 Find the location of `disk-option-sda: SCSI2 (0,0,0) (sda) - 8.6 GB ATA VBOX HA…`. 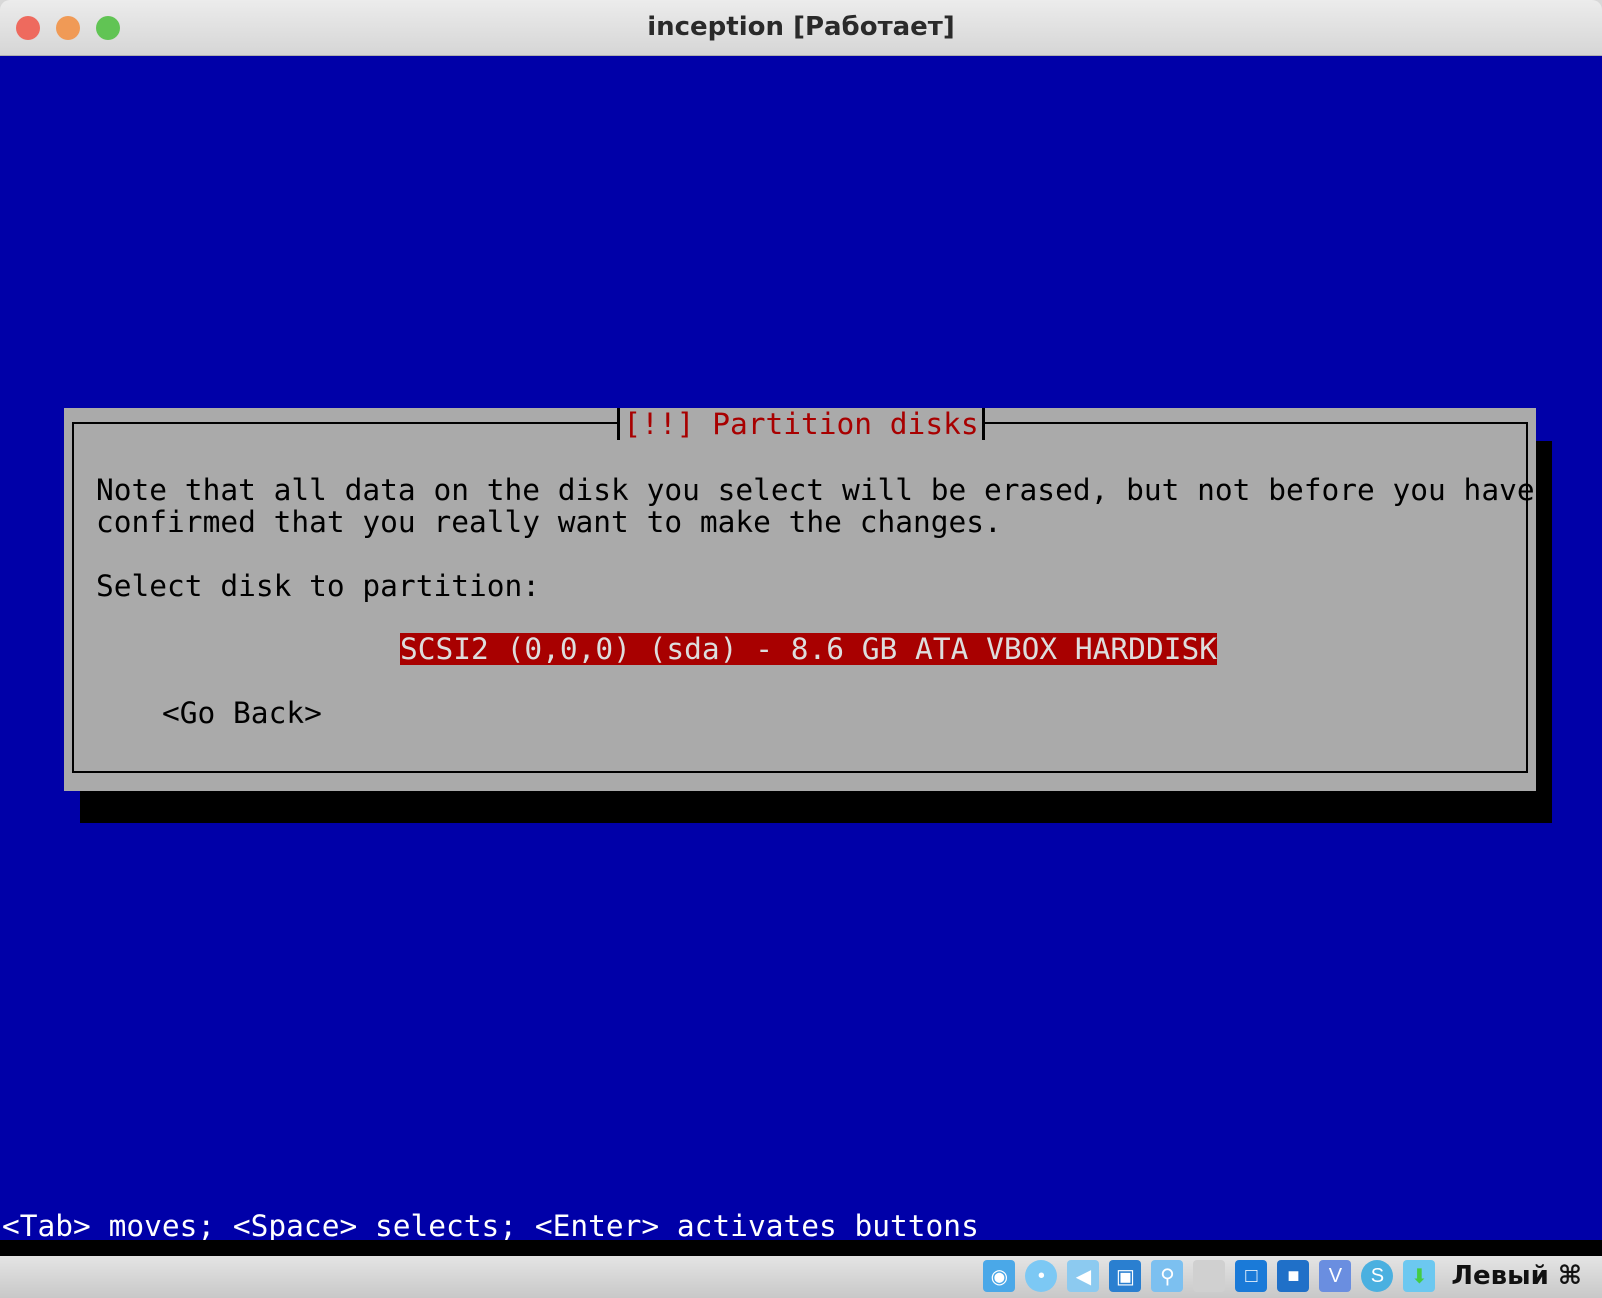

disk-option-sda: SCSI2 (0,0,0) (sda) - 8.6 GB ATA VBOX HA… is located at coordinates (808, 649).